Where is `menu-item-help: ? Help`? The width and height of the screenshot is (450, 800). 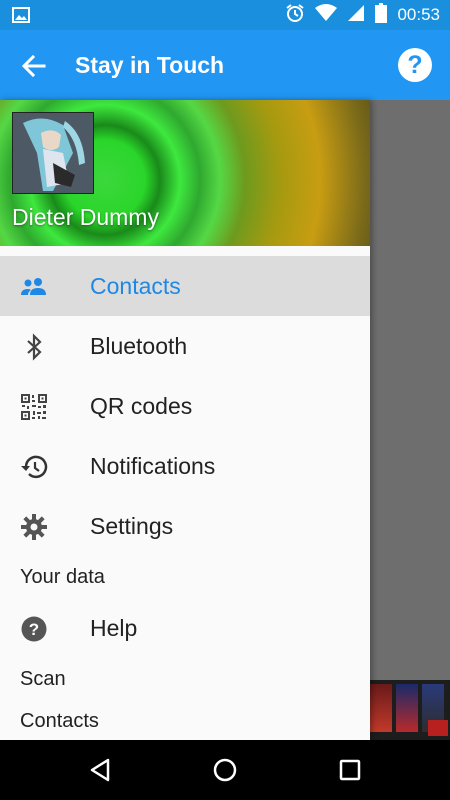
menu-item-help: ? Help is located at coordinates (185, 628).